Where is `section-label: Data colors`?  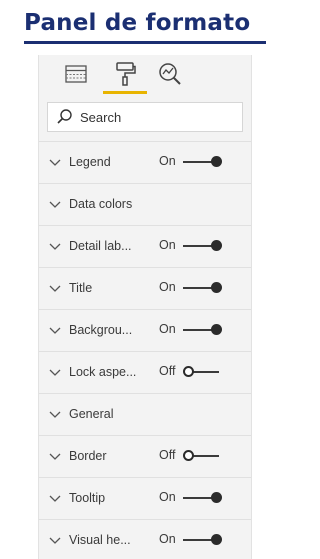 section-label: Data colors is located at coordinates (101, 204).